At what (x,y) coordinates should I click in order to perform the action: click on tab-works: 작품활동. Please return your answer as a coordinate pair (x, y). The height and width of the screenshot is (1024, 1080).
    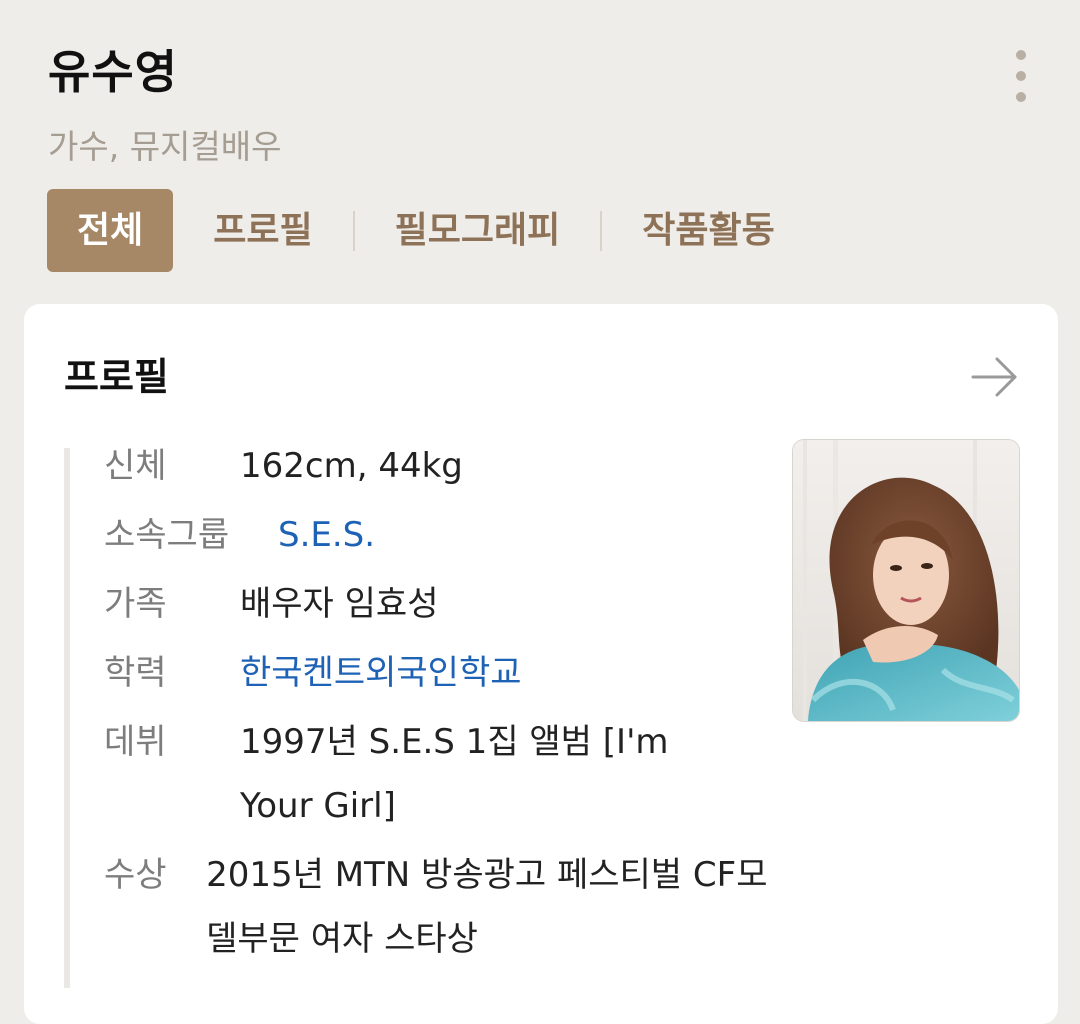
    Looking at the image, I should click on (708, 230).